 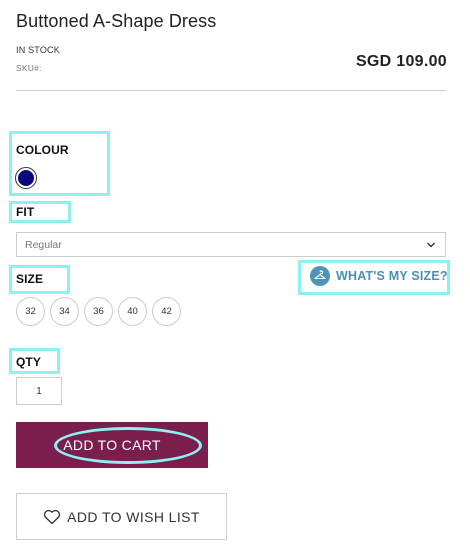 I want to click on chevron-down-icon, so click(x=431, y=245).